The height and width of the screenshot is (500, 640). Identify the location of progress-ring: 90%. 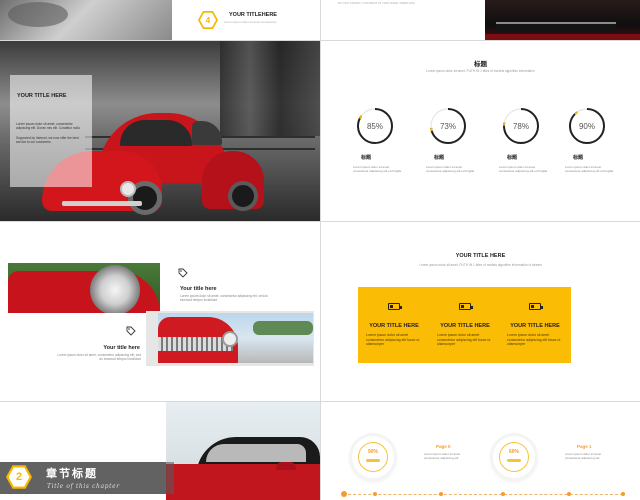
(587, 126).